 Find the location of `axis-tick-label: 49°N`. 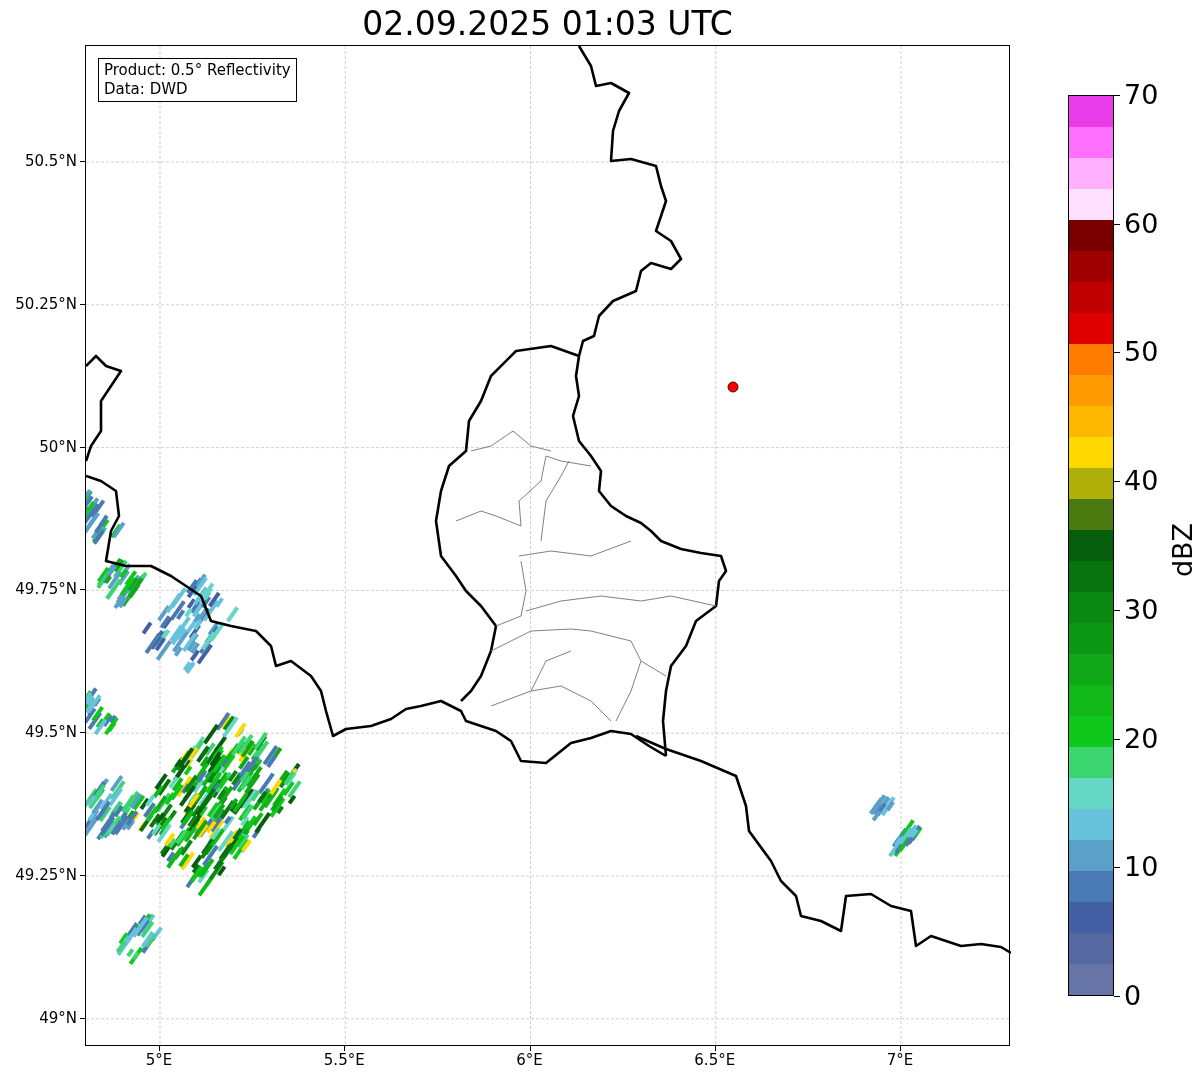

axis-tick-label: 49°N is located at coordinates (58, 1017).